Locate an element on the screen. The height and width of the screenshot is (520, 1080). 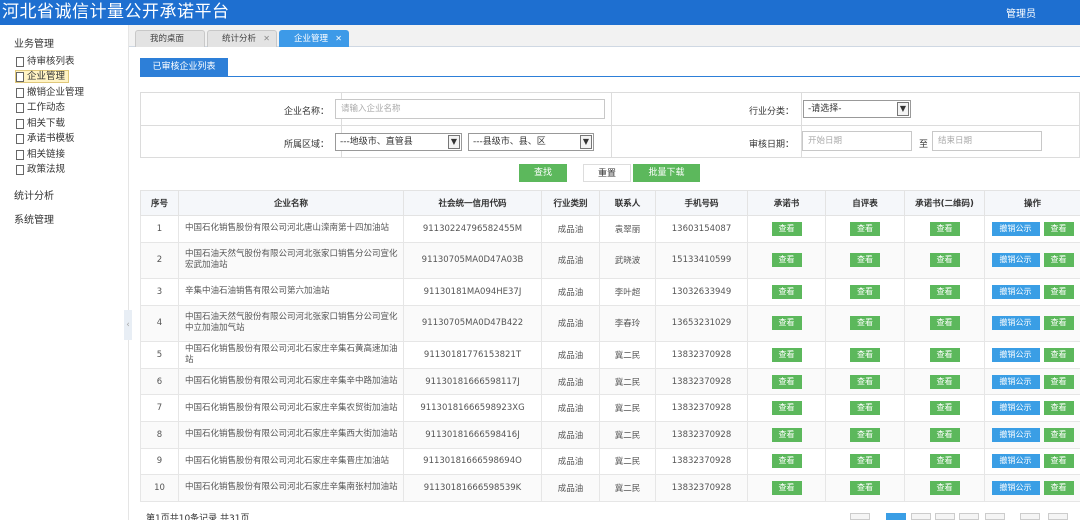
pagination-first is located at coordinates (860, 516).